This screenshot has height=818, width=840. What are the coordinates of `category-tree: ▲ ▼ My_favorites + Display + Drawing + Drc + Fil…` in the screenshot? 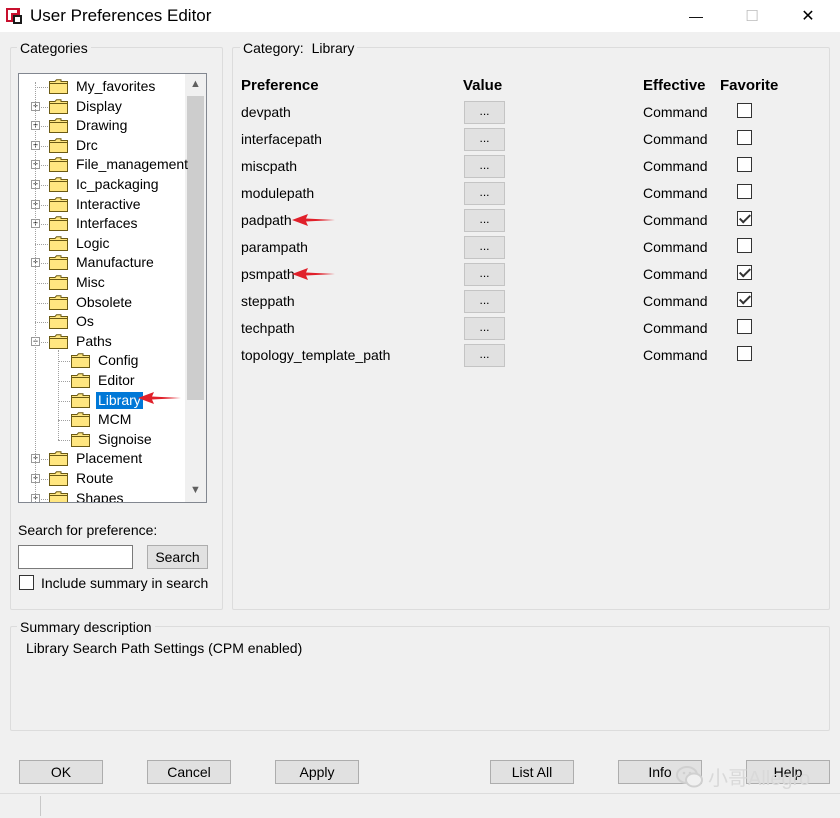 It's located at (112, 288).